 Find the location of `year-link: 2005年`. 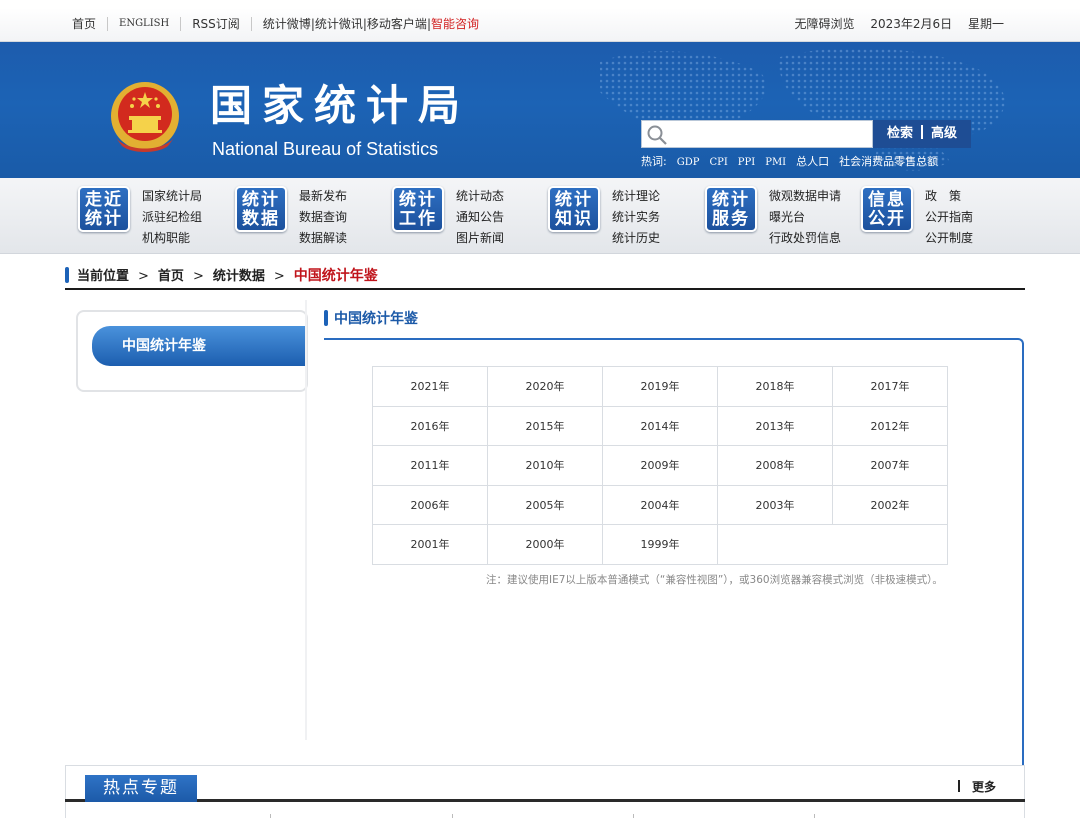

year-link: 2005年 is located at coordinates (545, 504).